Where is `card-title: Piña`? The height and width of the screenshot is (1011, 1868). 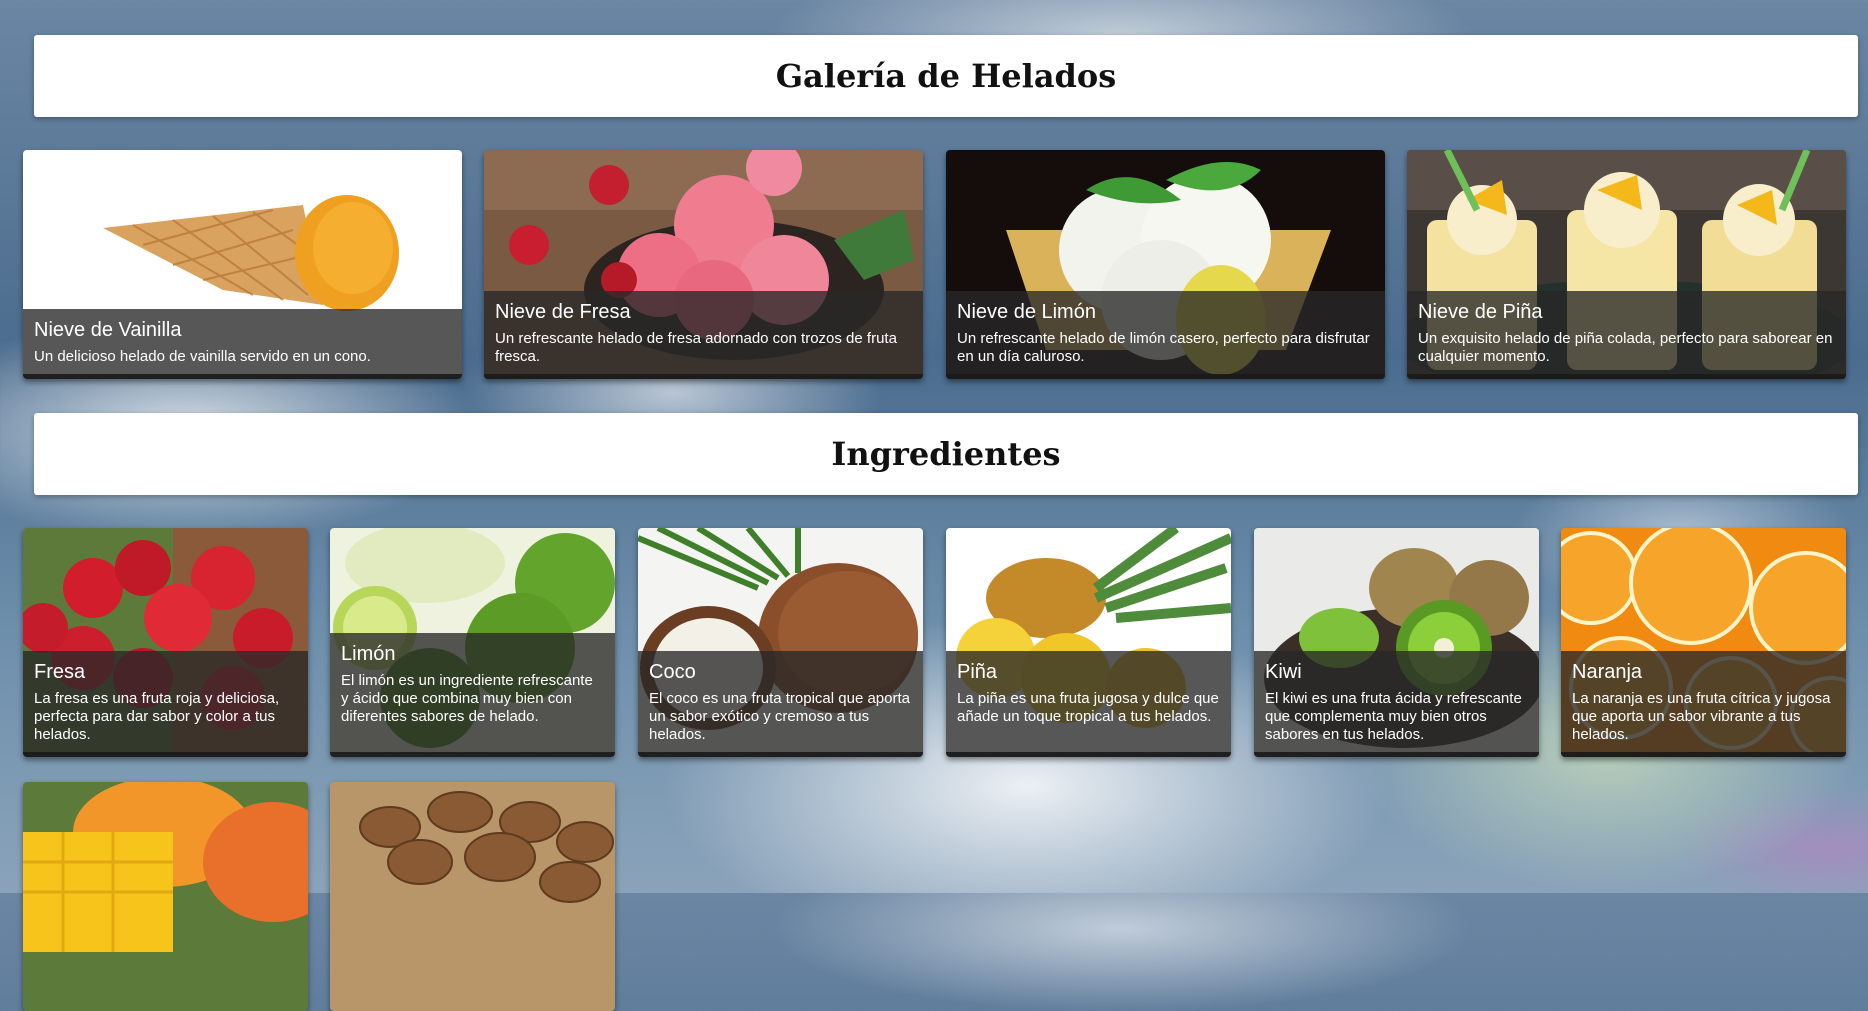
card-title: Piña is located at coordinates (977, 672).